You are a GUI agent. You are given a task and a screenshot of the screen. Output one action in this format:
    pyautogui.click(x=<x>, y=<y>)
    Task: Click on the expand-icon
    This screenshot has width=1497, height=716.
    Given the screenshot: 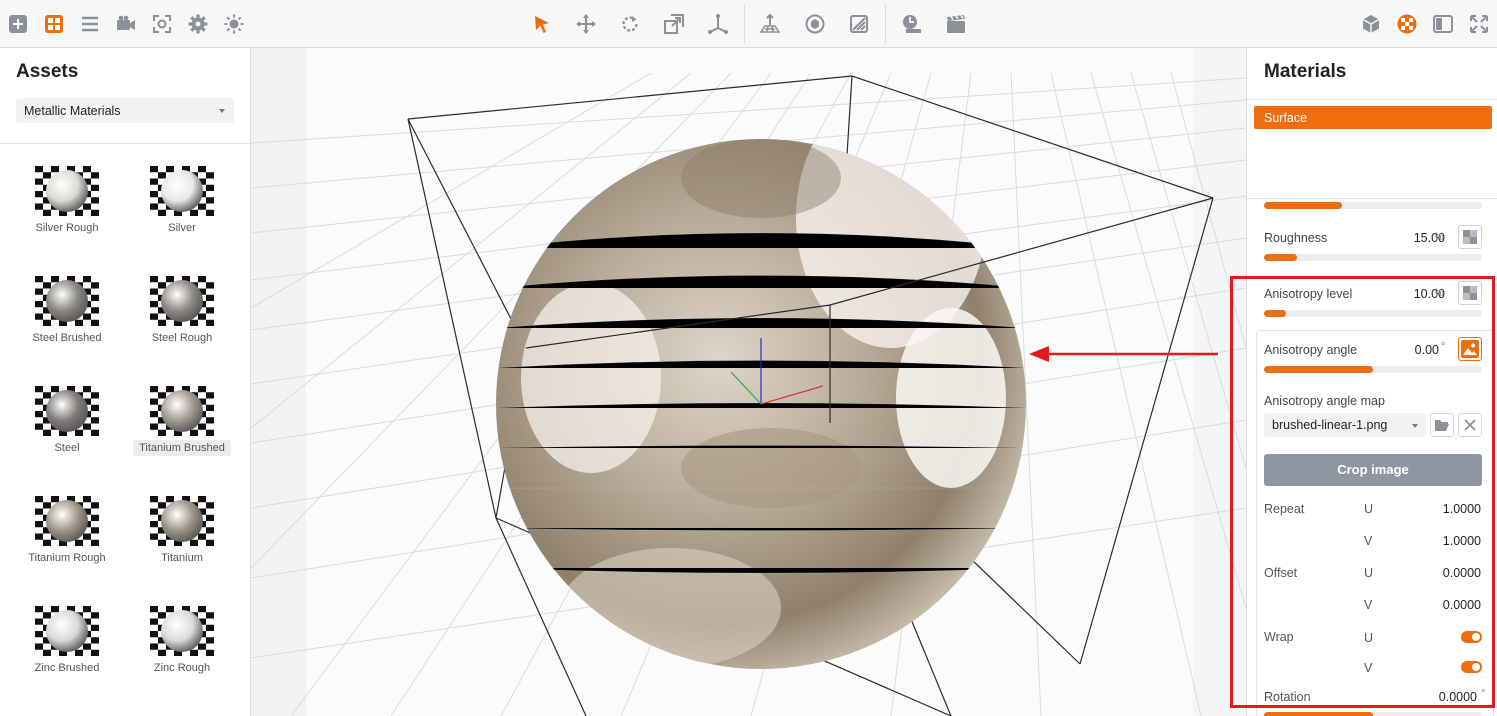 What is the action you would take?
    pyautogui.click(x=1479, y=24)
    